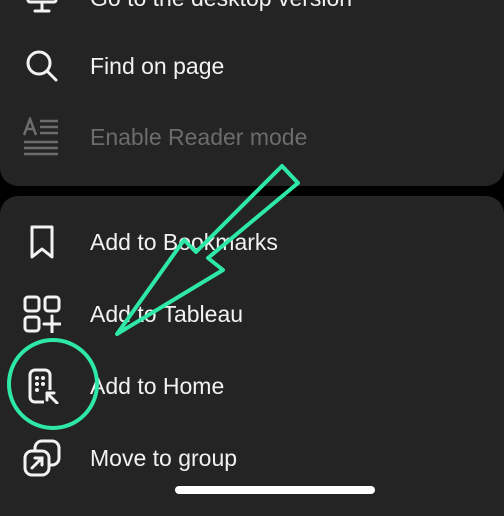 The image size is (504, 516). What do you see at coordinates (157, 385) in the screenshot?
I see `menu-item-label: Add to Home` at bounding box center [157, 385].